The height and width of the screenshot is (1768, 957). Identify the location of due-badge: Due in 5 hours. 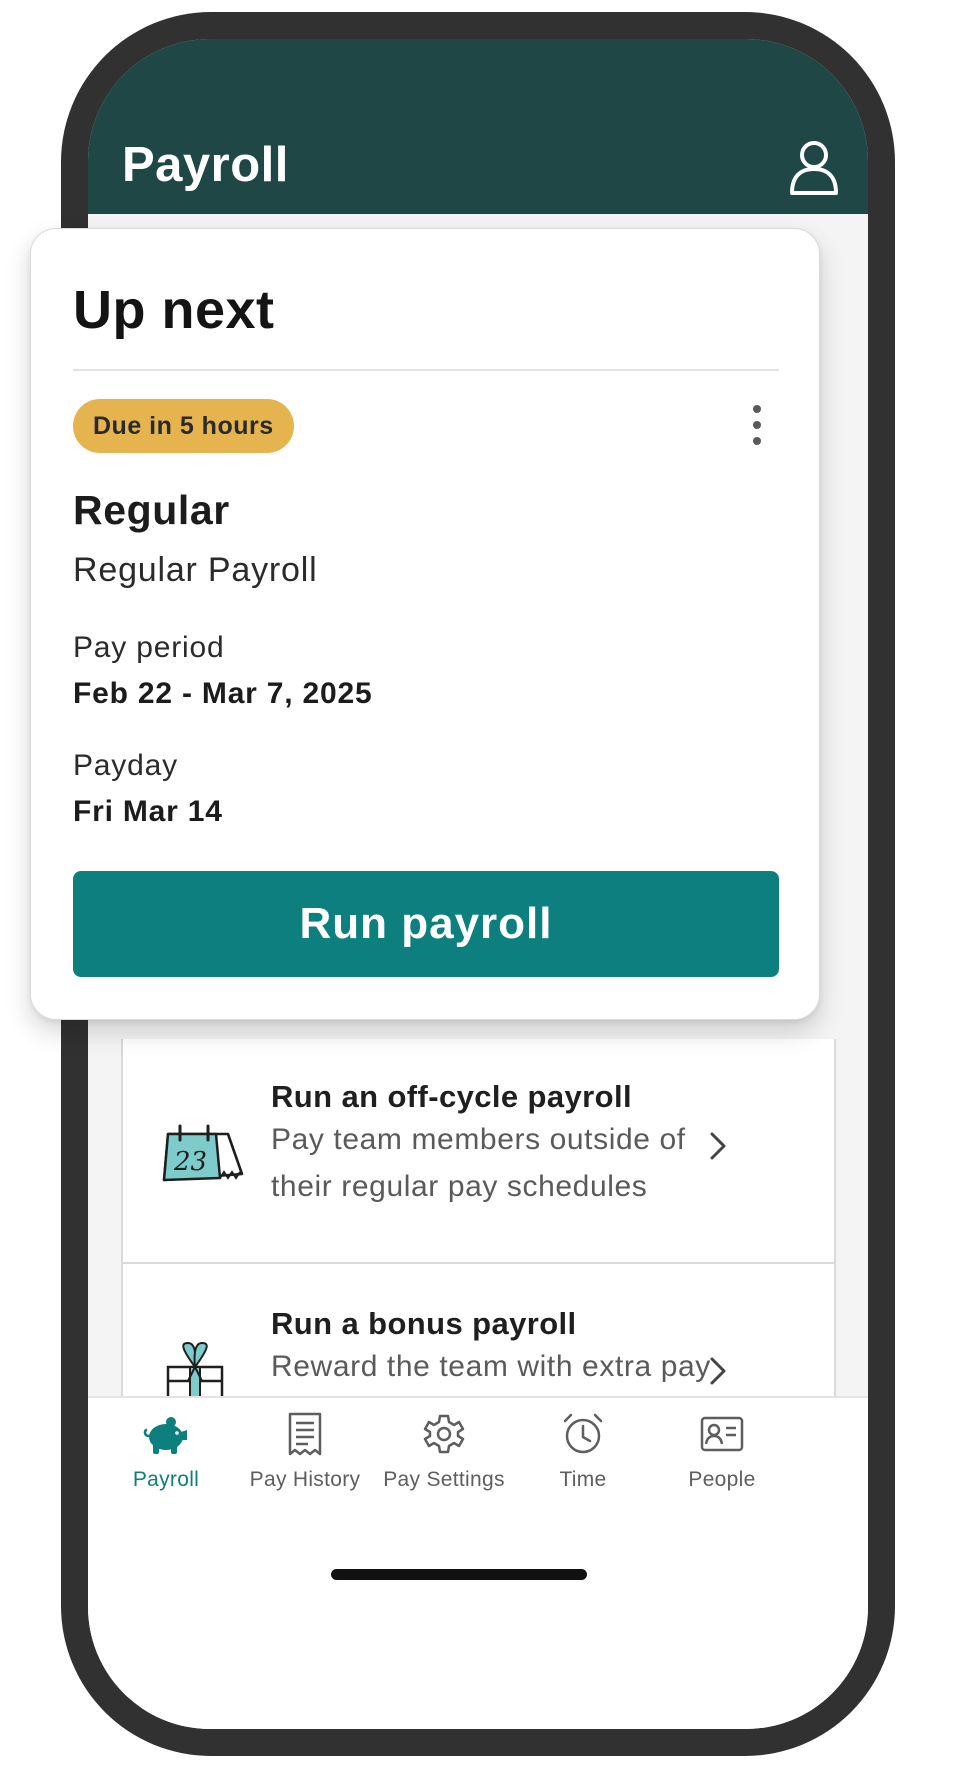
(183, 426).